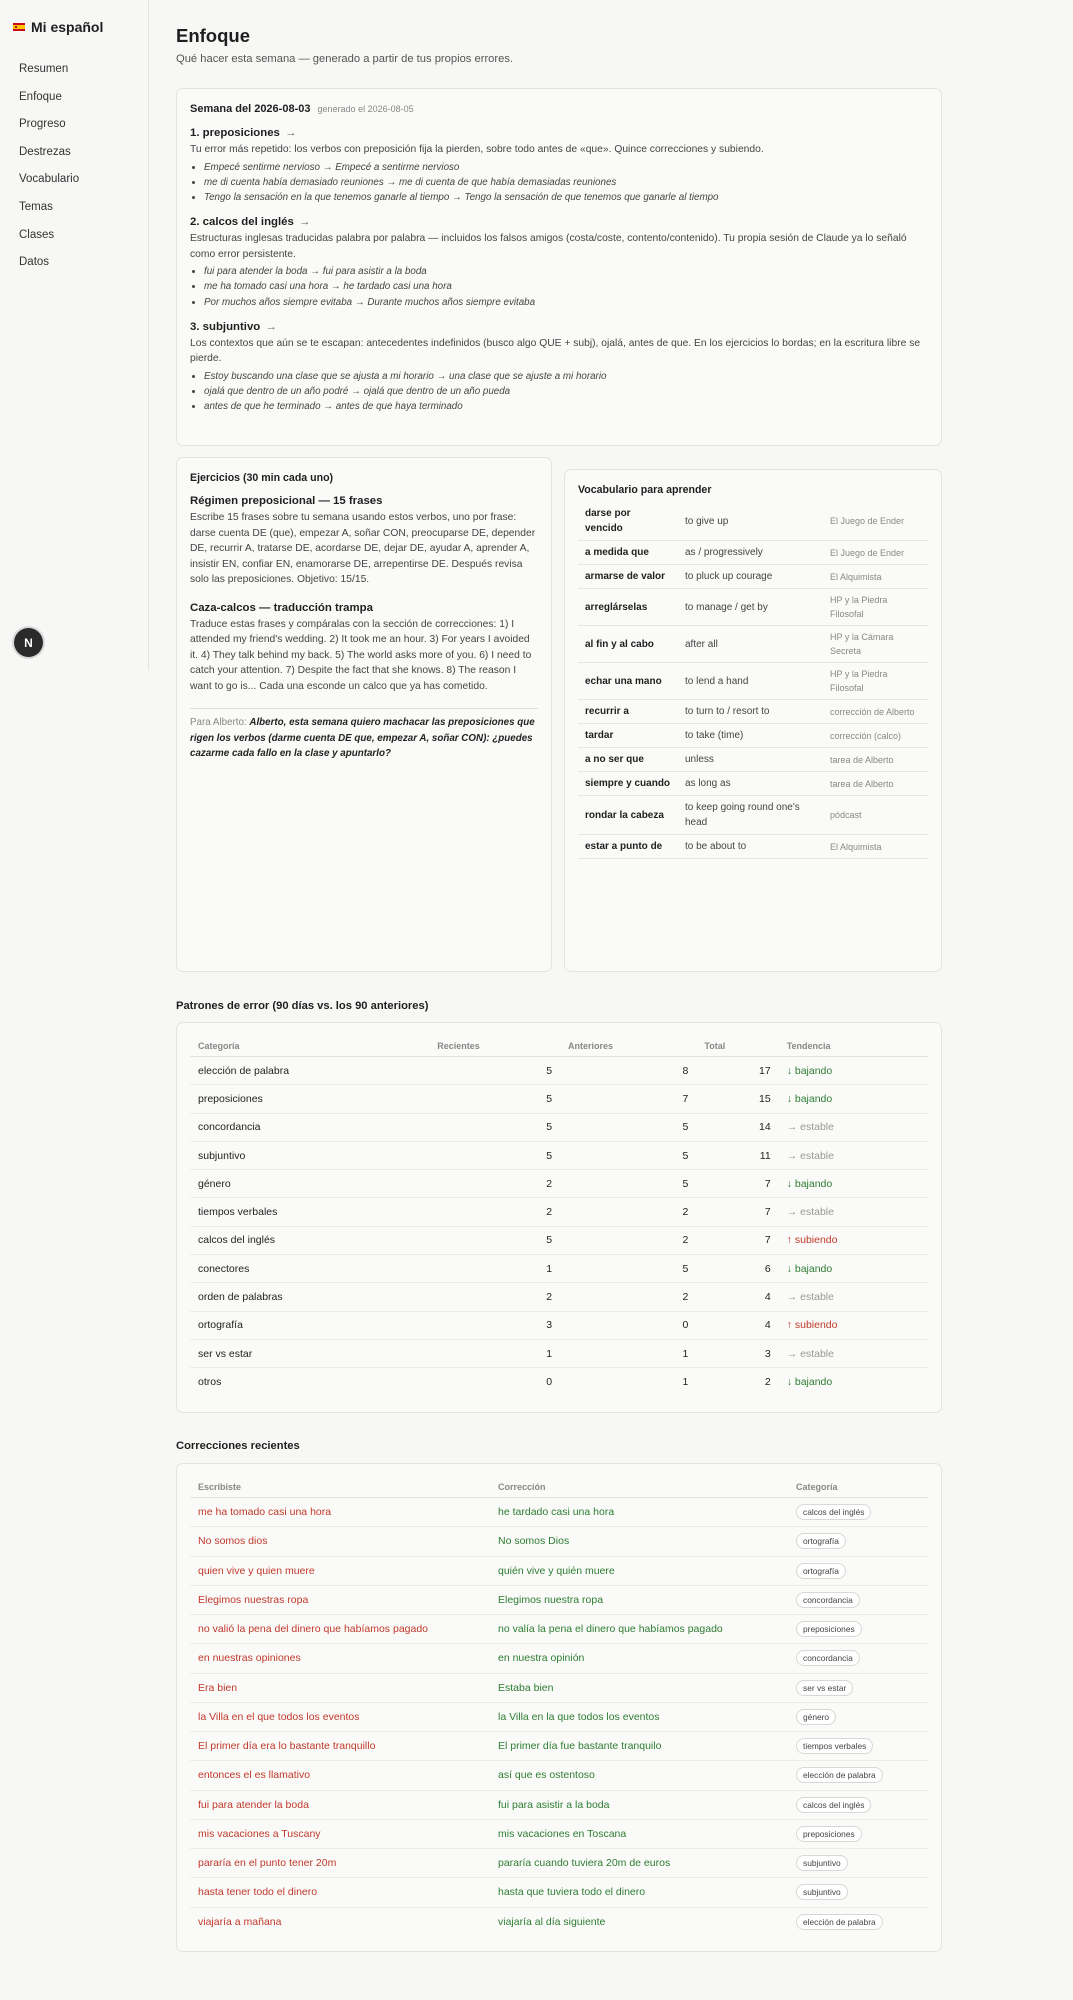  What do you see at coordinates (559, 327) in the screenshot?
I see `focus-issue-title: 3. subjuntivo →` at bounding box center [559, 327].